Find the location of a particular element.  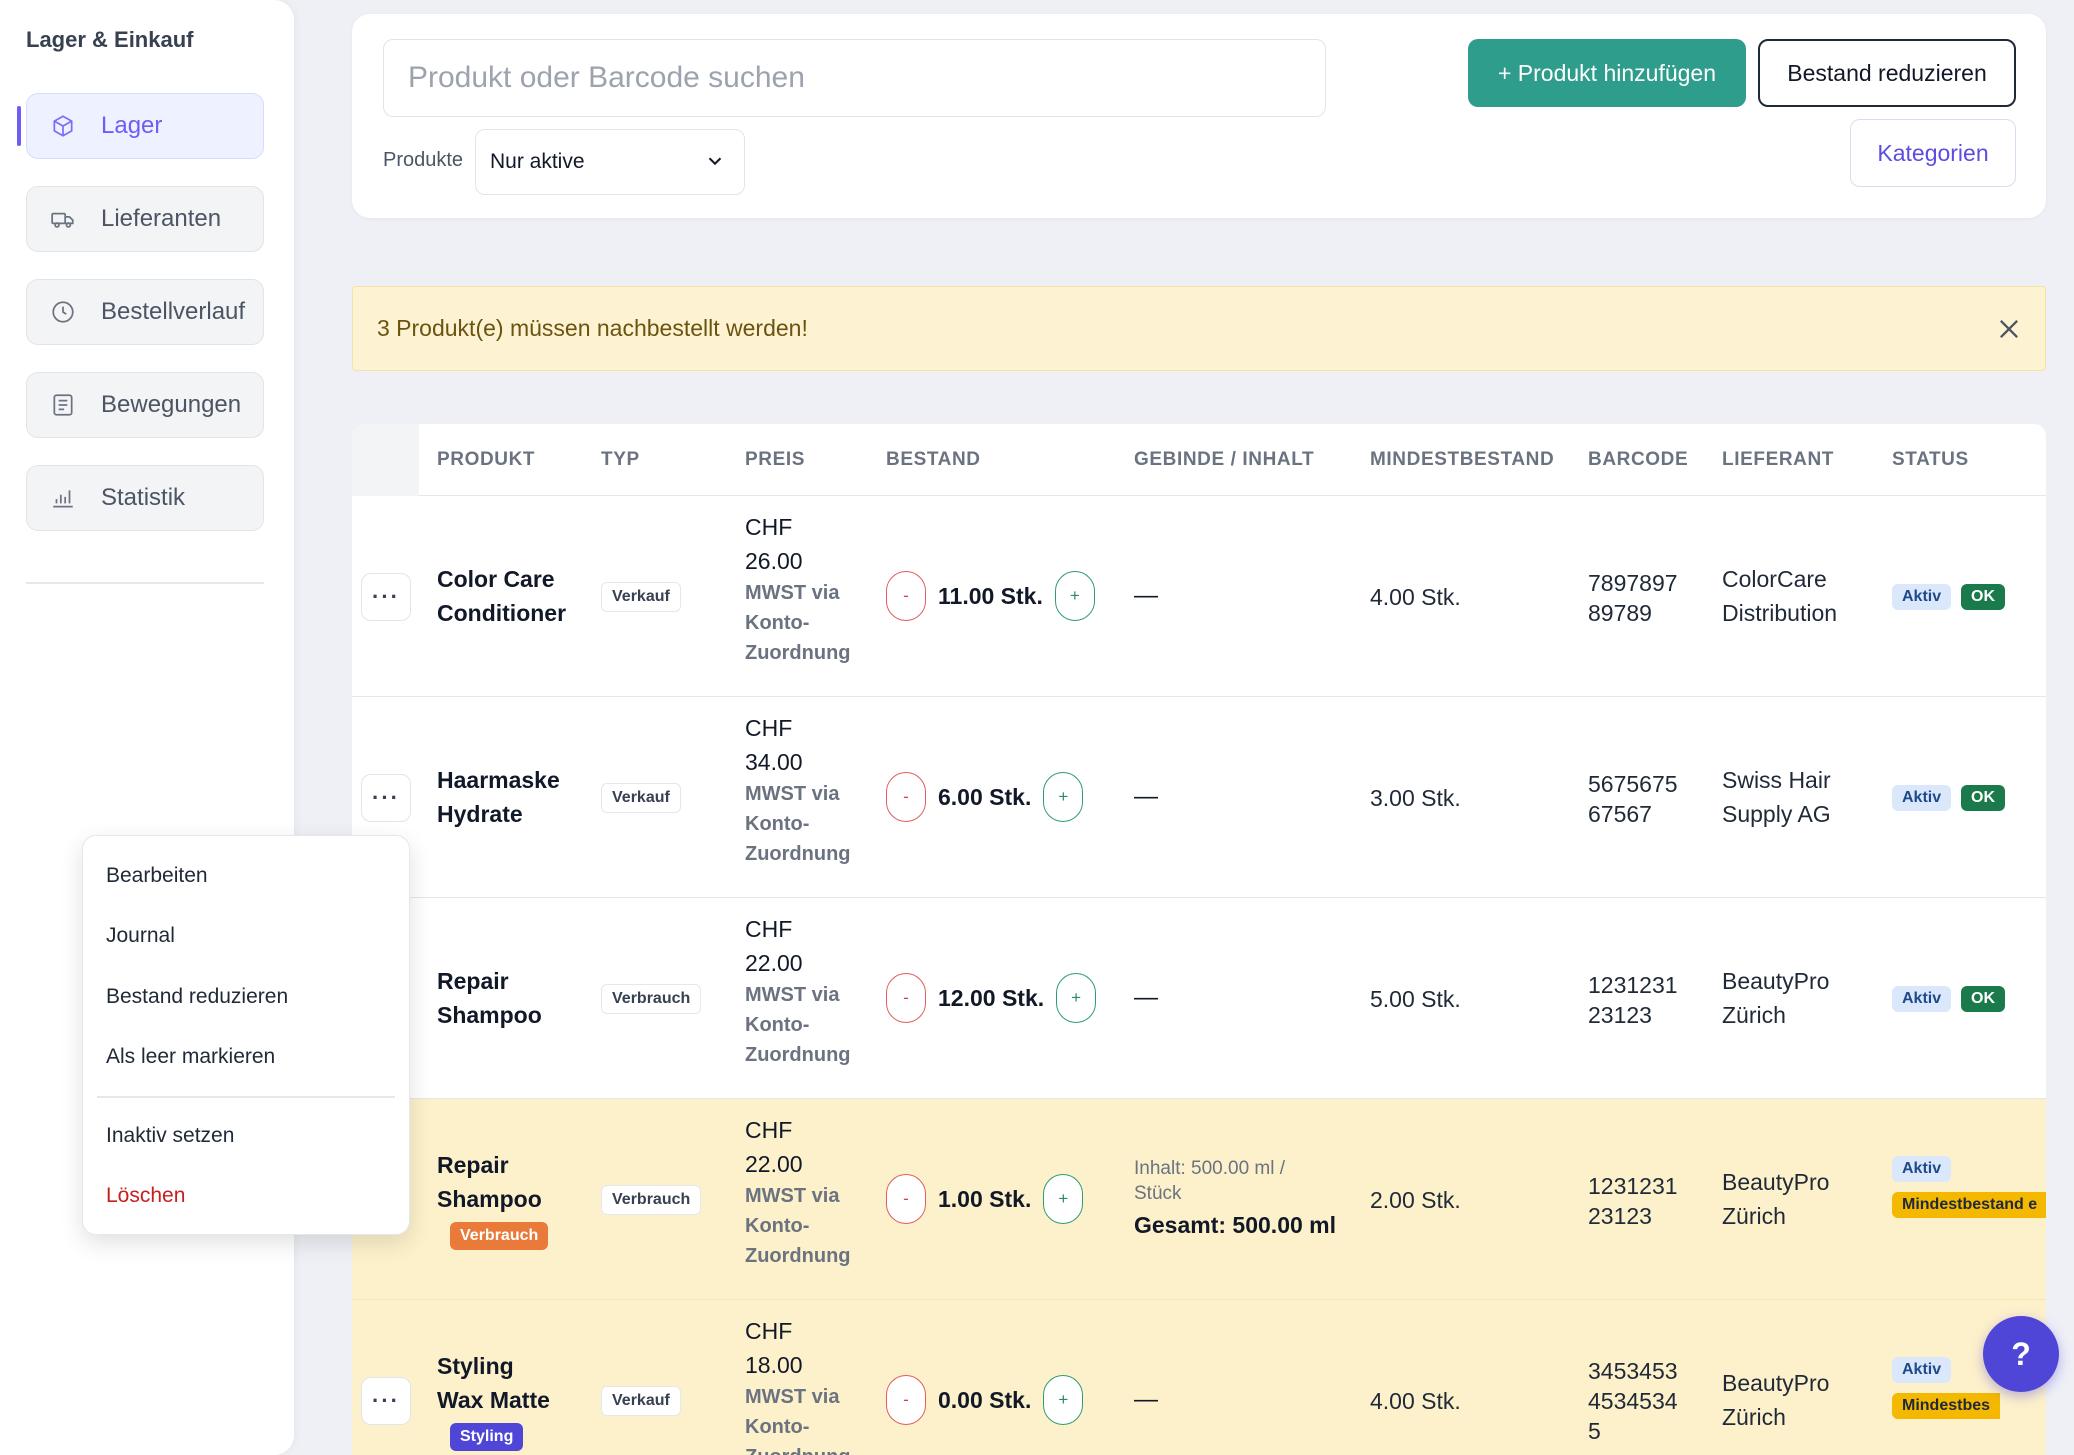

col-header-typ: TYP is located at coordinates (620, 460).